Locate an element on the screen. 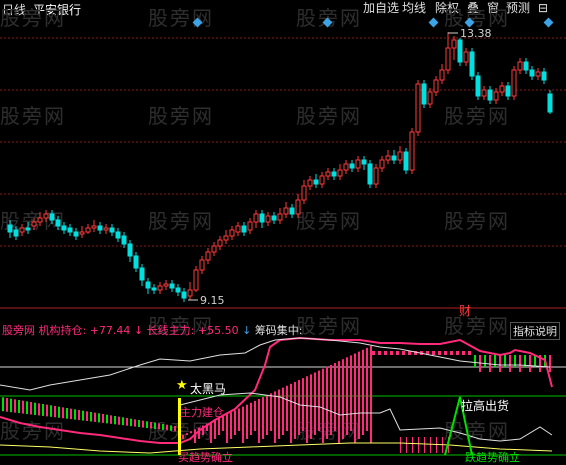 Image resolution: width=566 pixels, height=465 pixels. finance-marker: 财 is located at coordinates (465, 310).